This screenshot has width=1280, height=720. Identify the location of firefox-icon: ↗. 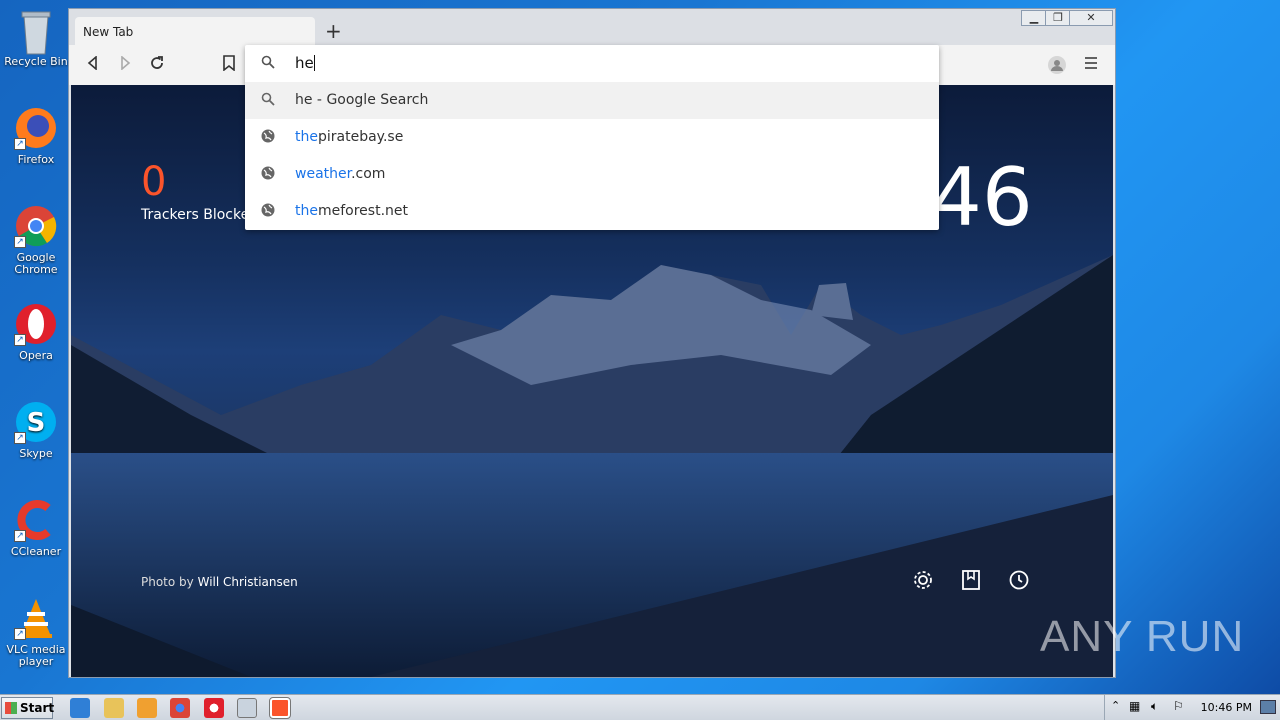
(36, 128).